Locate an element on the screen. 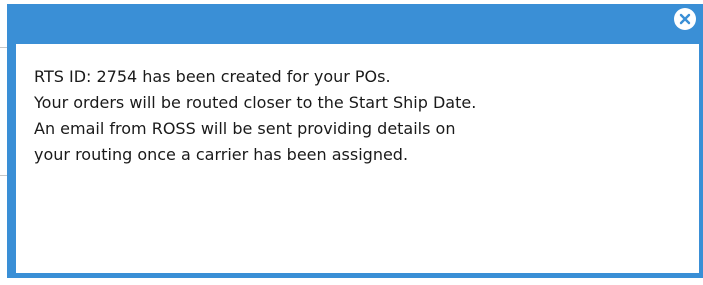 The image size is (703, 285). close-icon is located at coordinates (685, 19).